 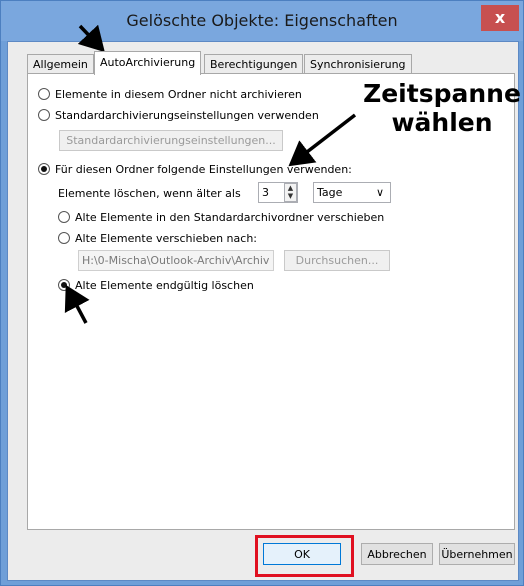 I want to click on radio-move-to: Alte Elemente verschieben nach:, so click(x=157, y=238).